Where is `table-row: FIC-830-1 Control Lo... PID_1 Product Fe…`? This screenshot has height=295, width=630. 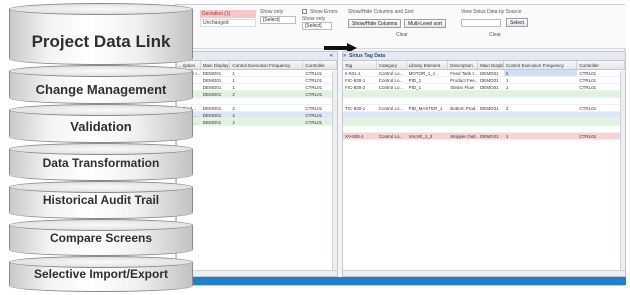 table-row: FIC-830-1 Control Lo... PID_1 Product Fe… is located at coordinates (484, 80).